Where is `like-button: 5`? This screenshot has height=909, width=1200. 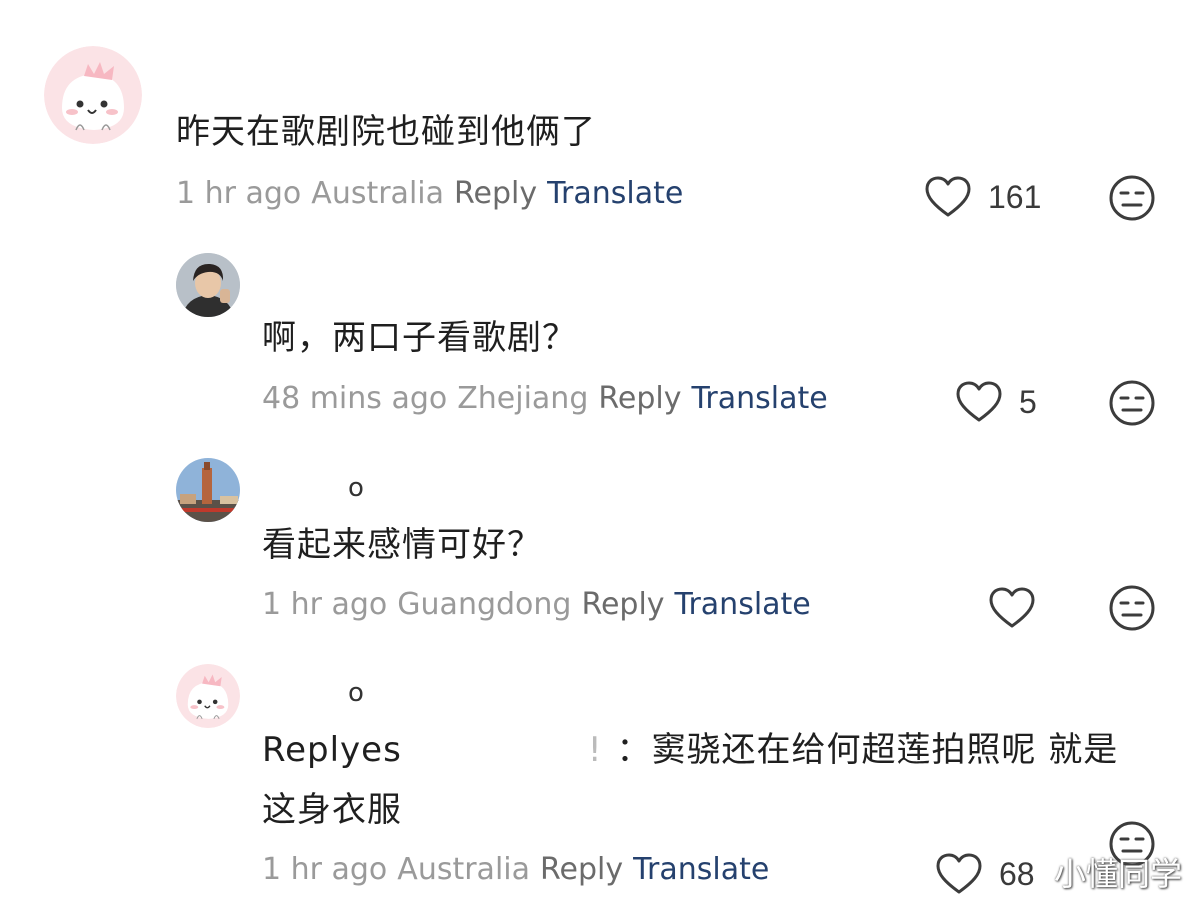
like-button: 5 is located at coordinates (996, 402).